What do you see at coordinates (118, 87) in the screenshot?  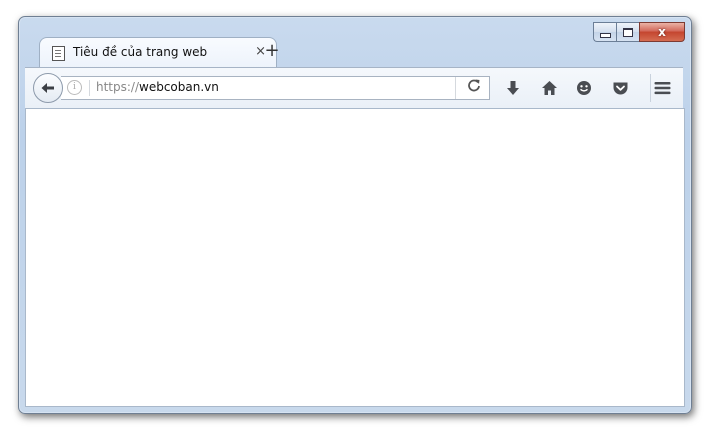 I see `url-scheme: https://` at bounding box center [118, 87].